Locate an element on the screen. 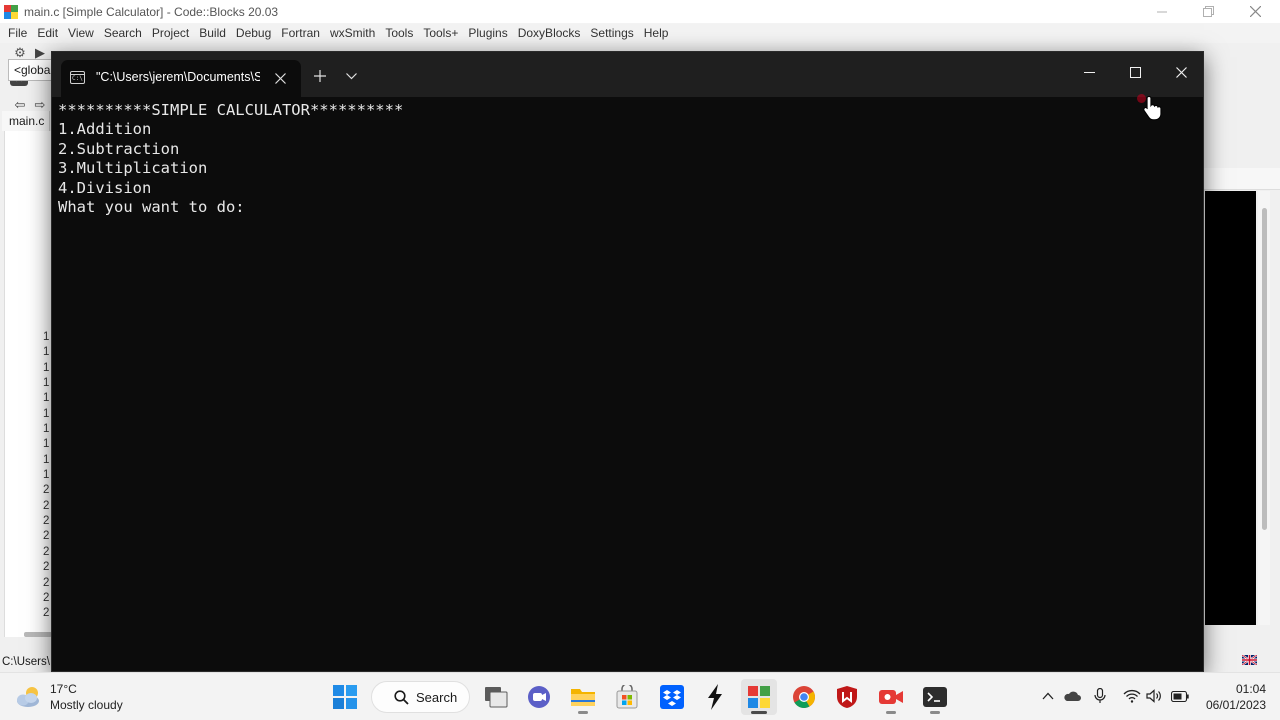 The image size is (1280, 720). output-line: 3.Multiplication is located at coordinates (133, 168).